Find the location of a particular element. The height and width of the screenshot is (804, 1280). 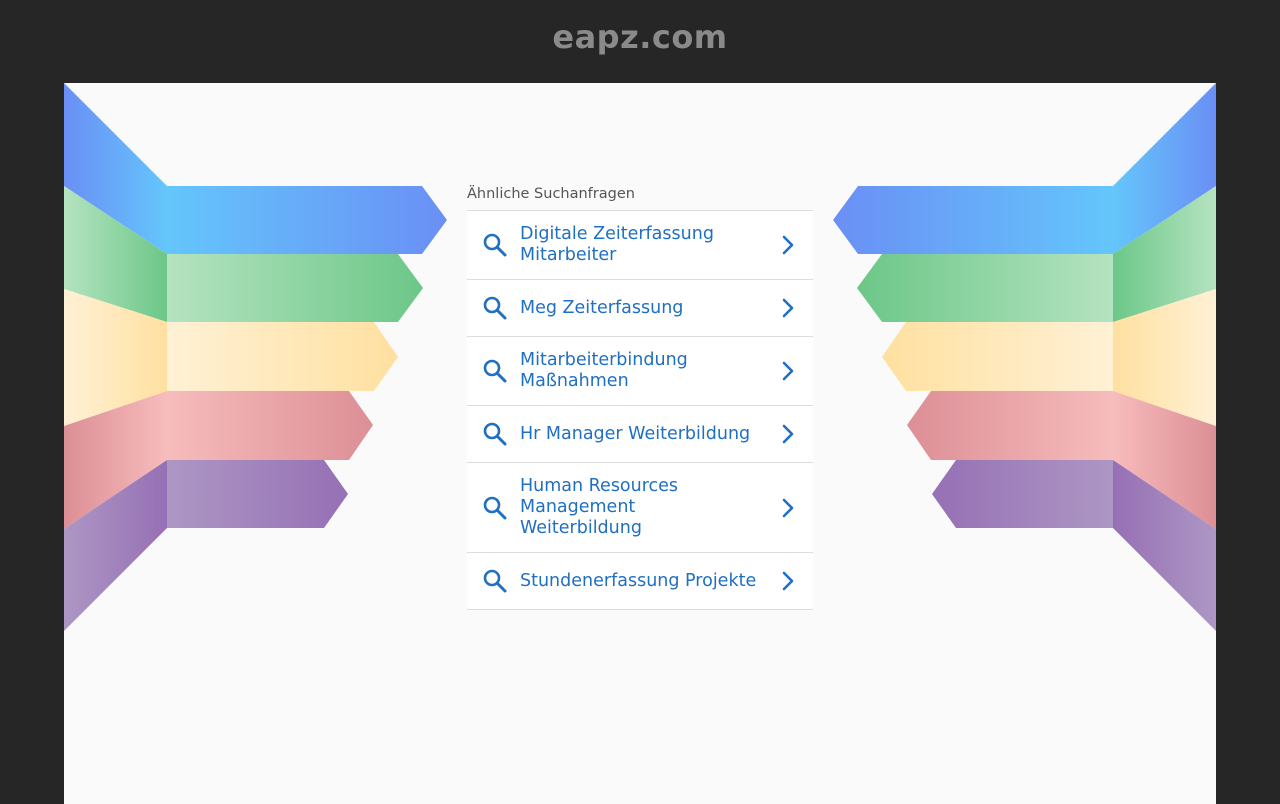

left-ribbon-yellow is located at coordinates (282, 356).